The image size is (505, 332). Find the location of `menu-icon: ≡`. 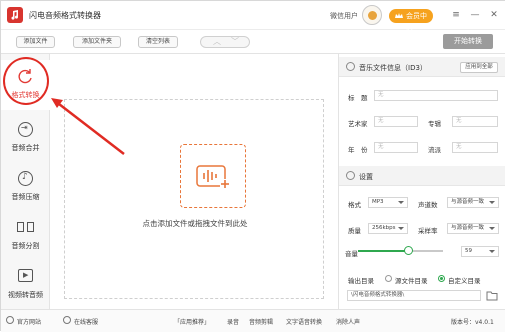

menu-icon: ≡ is located at coordinates (456, 15).